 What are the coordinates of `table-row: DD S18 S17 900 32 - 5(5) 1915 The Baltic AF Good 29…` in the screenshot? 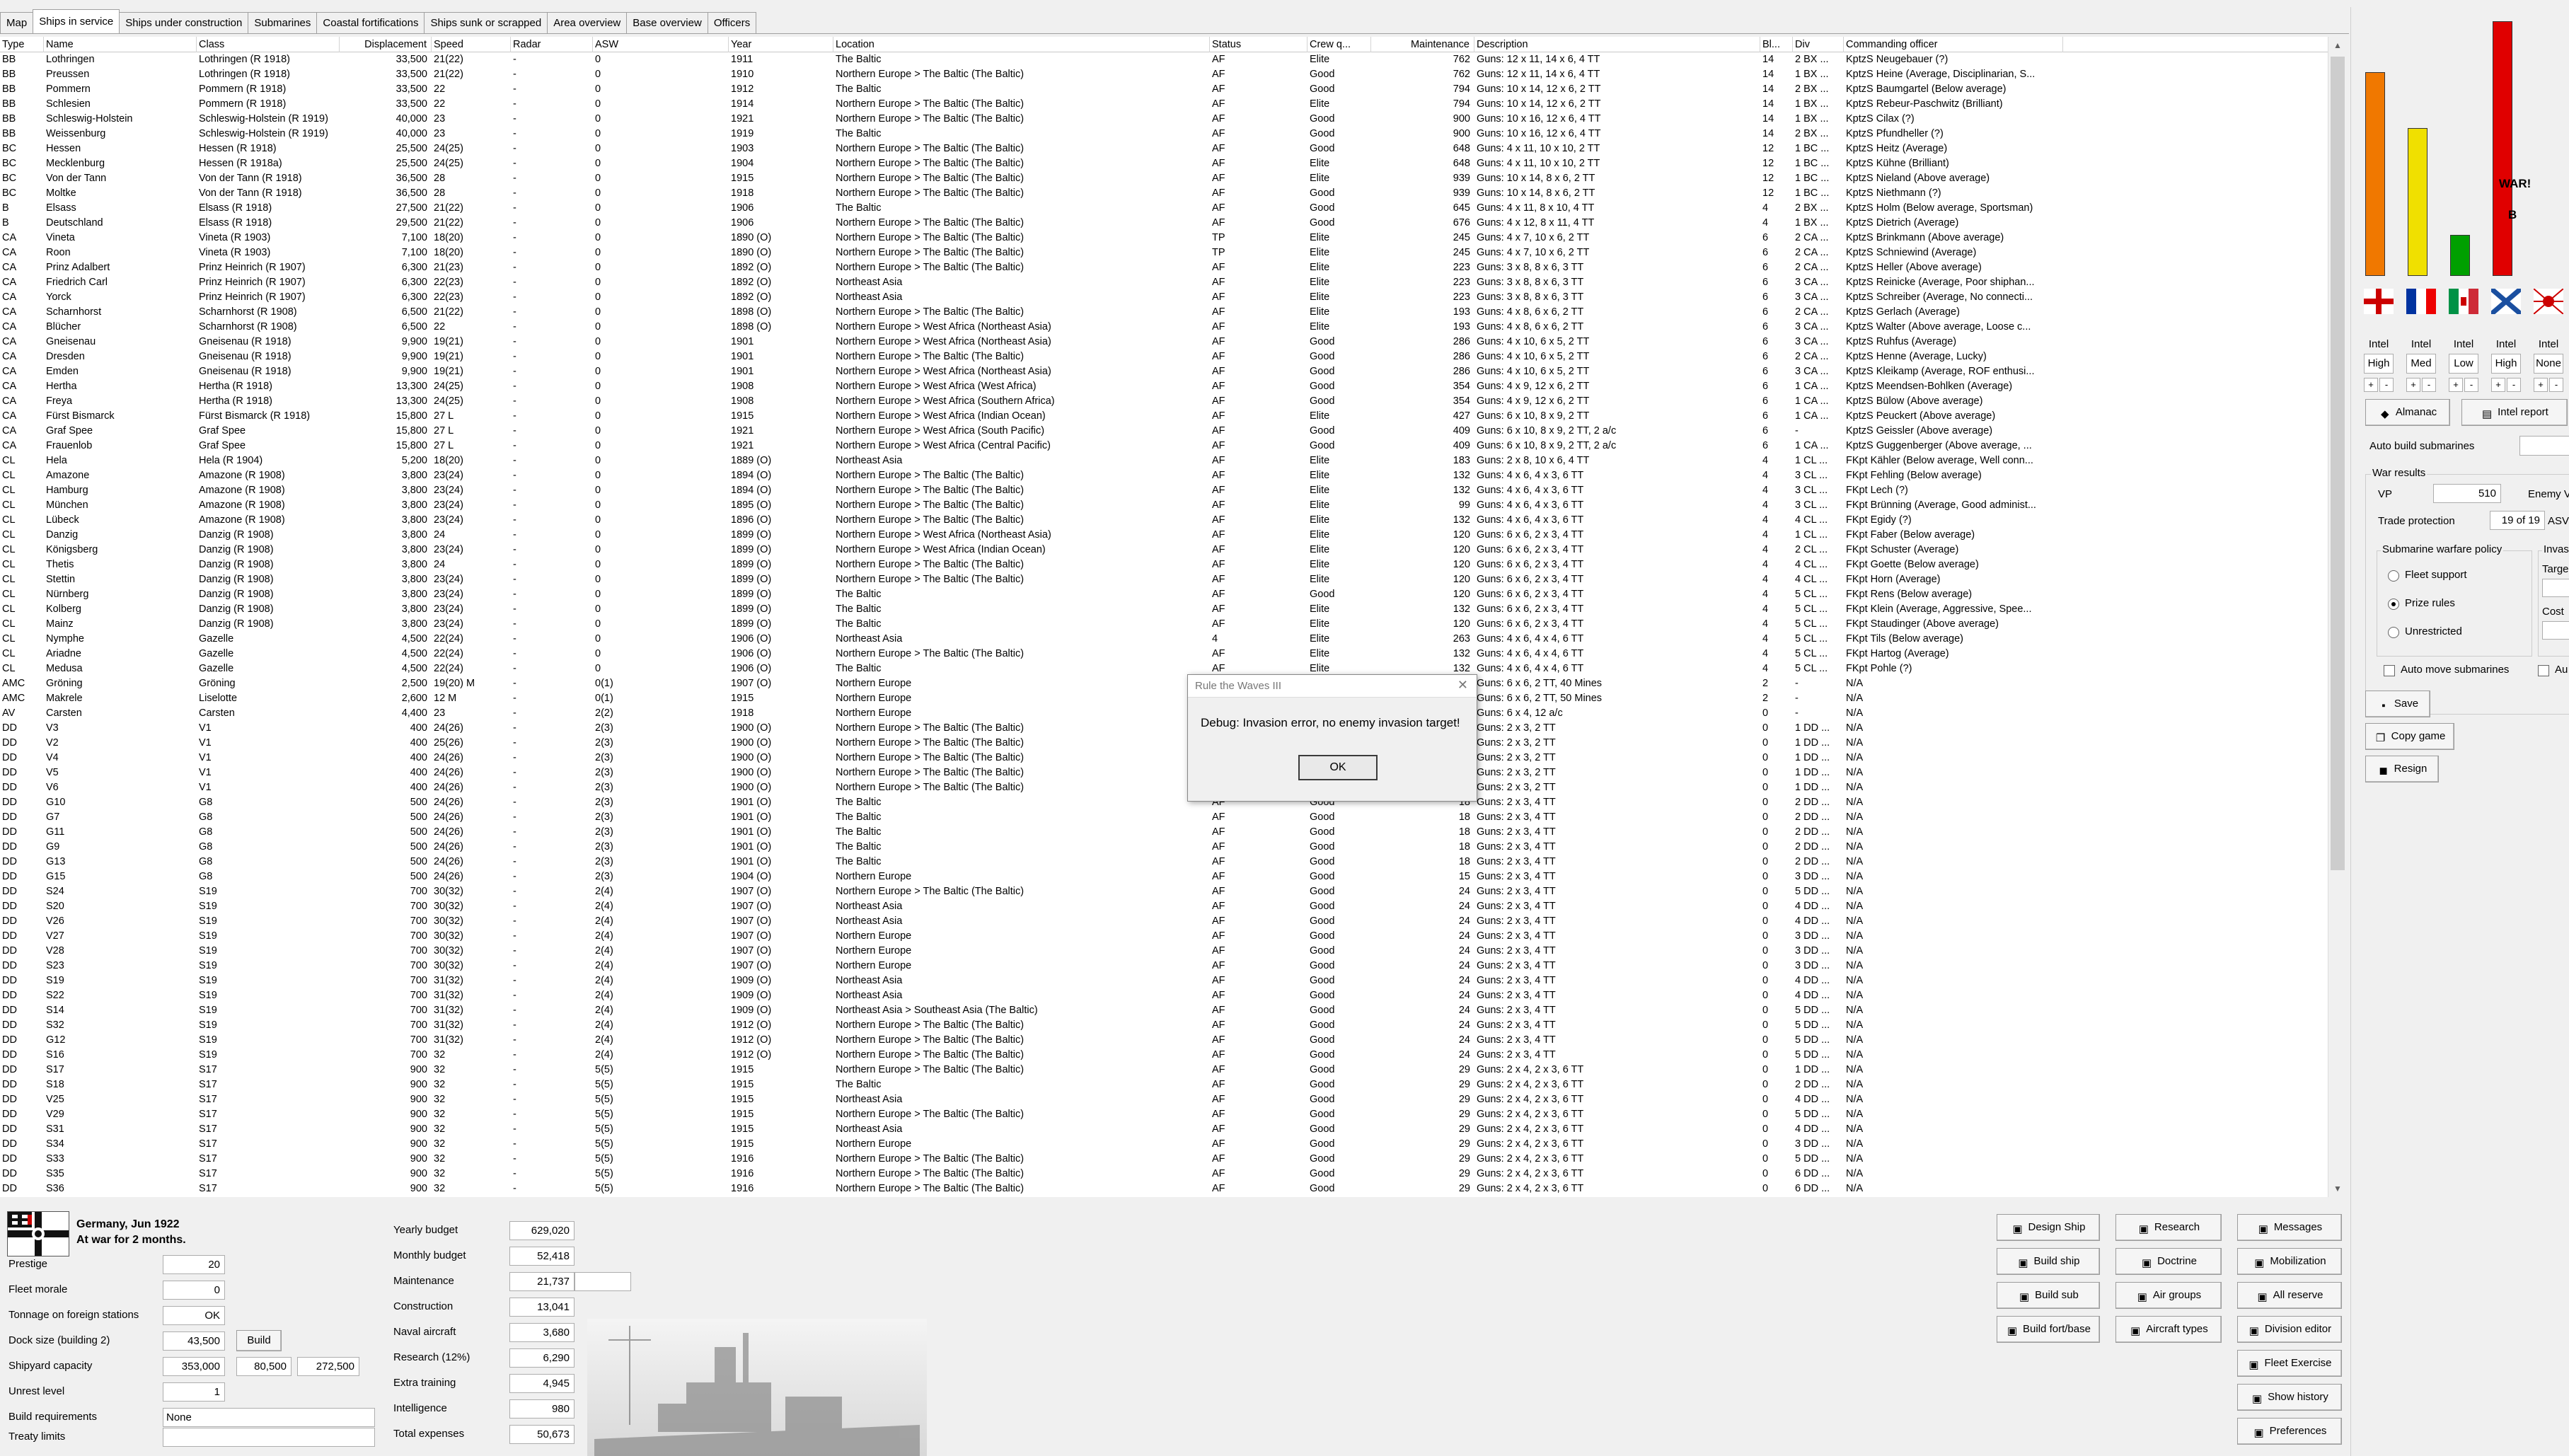 It's located at (1164, 1084).